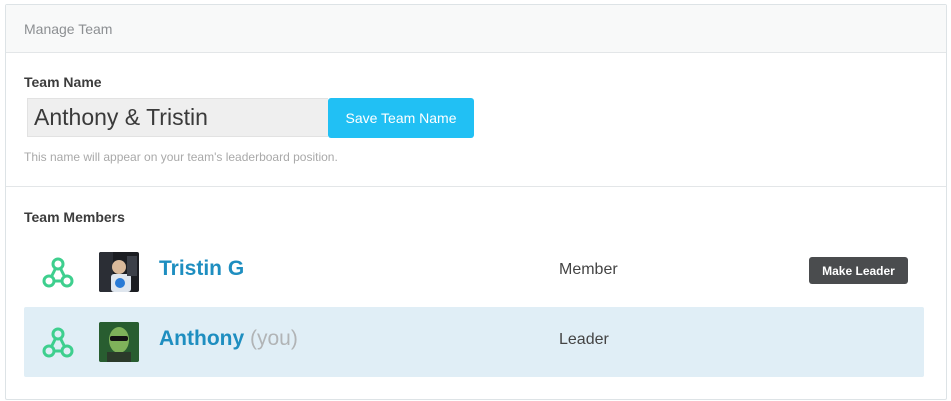 The width and height of the screenshot is (951, 401). I want to click on team-name-label: Team Name, so click(63, 82).